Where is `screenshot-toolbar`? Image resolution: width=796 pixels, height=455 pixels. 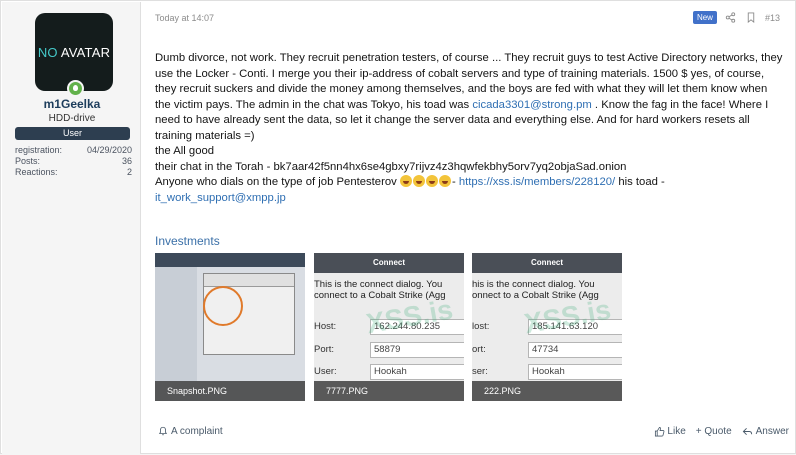
screenshot-toolbar is located at coordinates (230, 260).